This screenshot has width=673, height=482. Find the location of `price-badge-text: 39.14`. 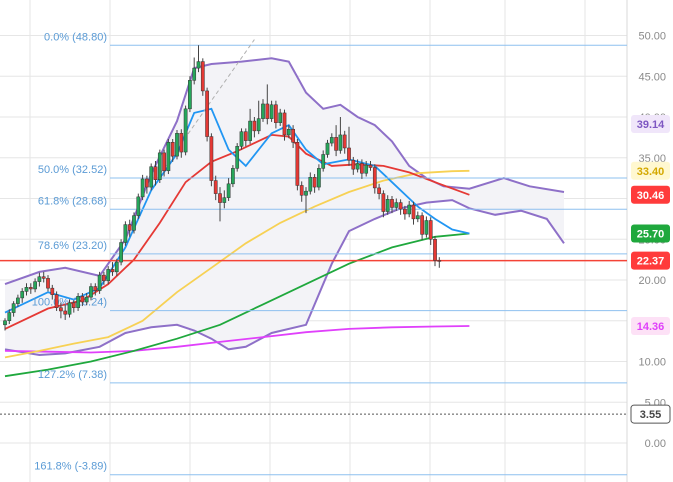

price-badge-text: 39.14 is located at coordinates (651, 125).